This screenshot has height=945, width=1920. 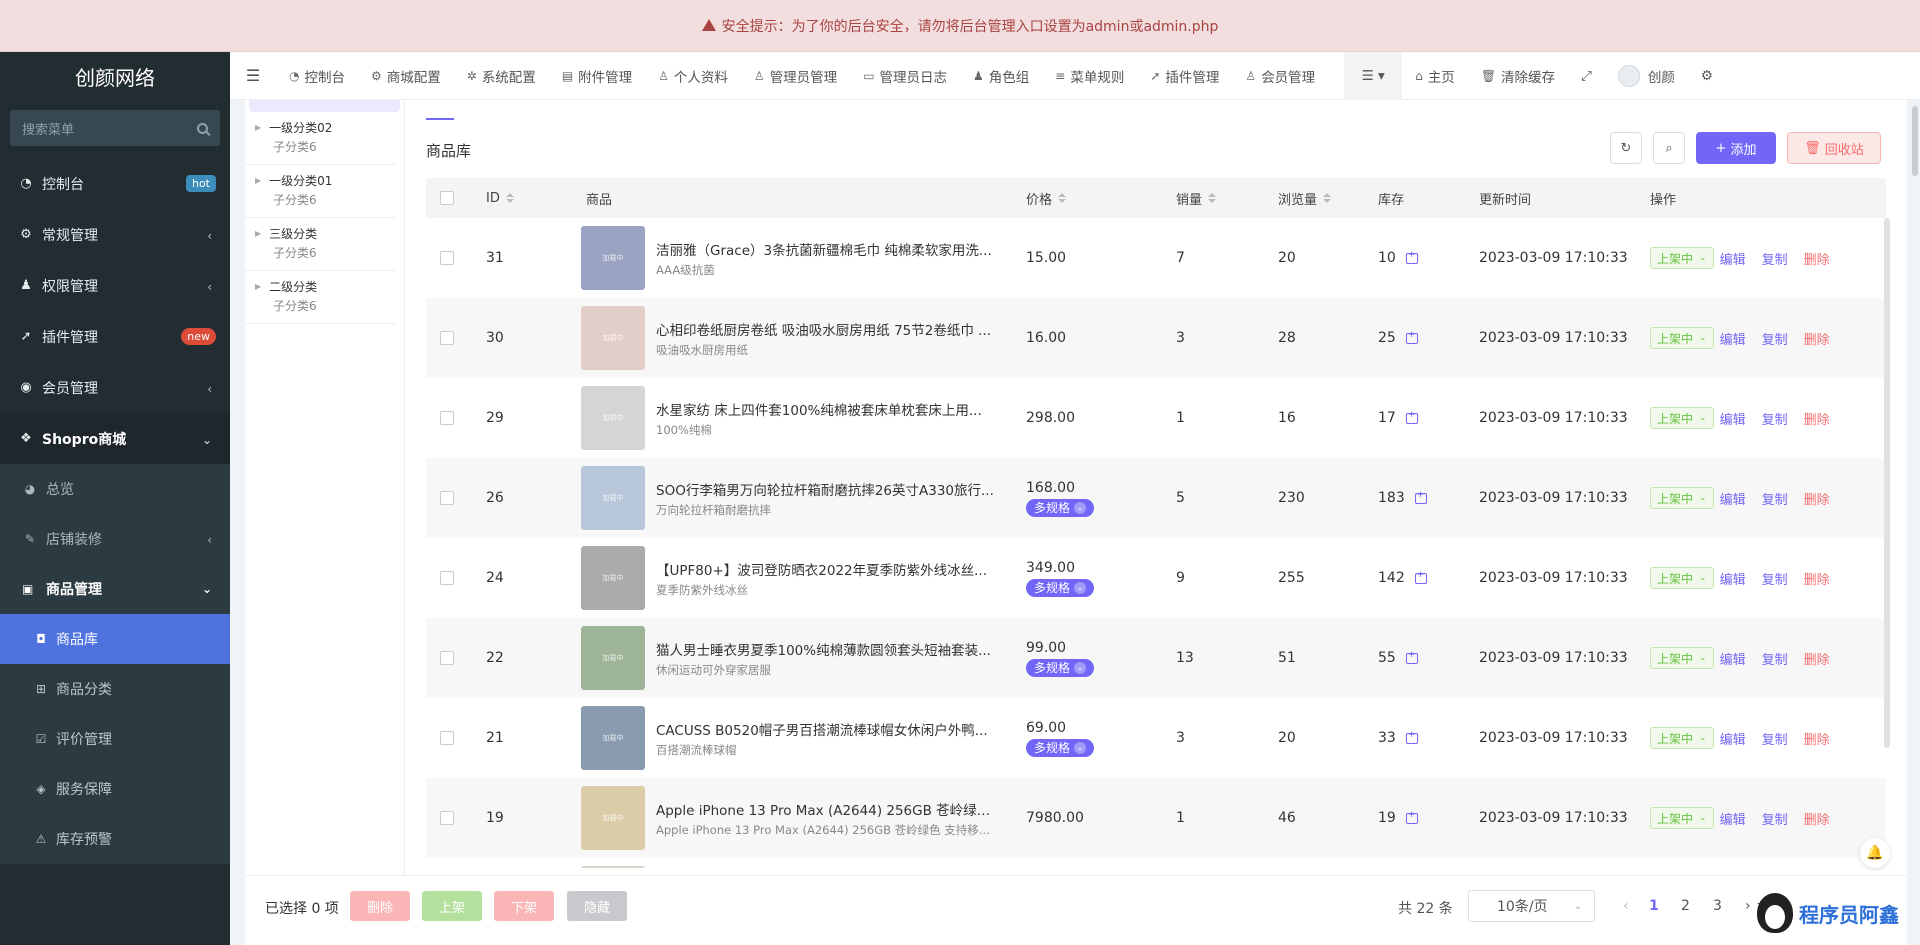 I want to click on refresh-button: ↻, so click(x=1626, y=148).